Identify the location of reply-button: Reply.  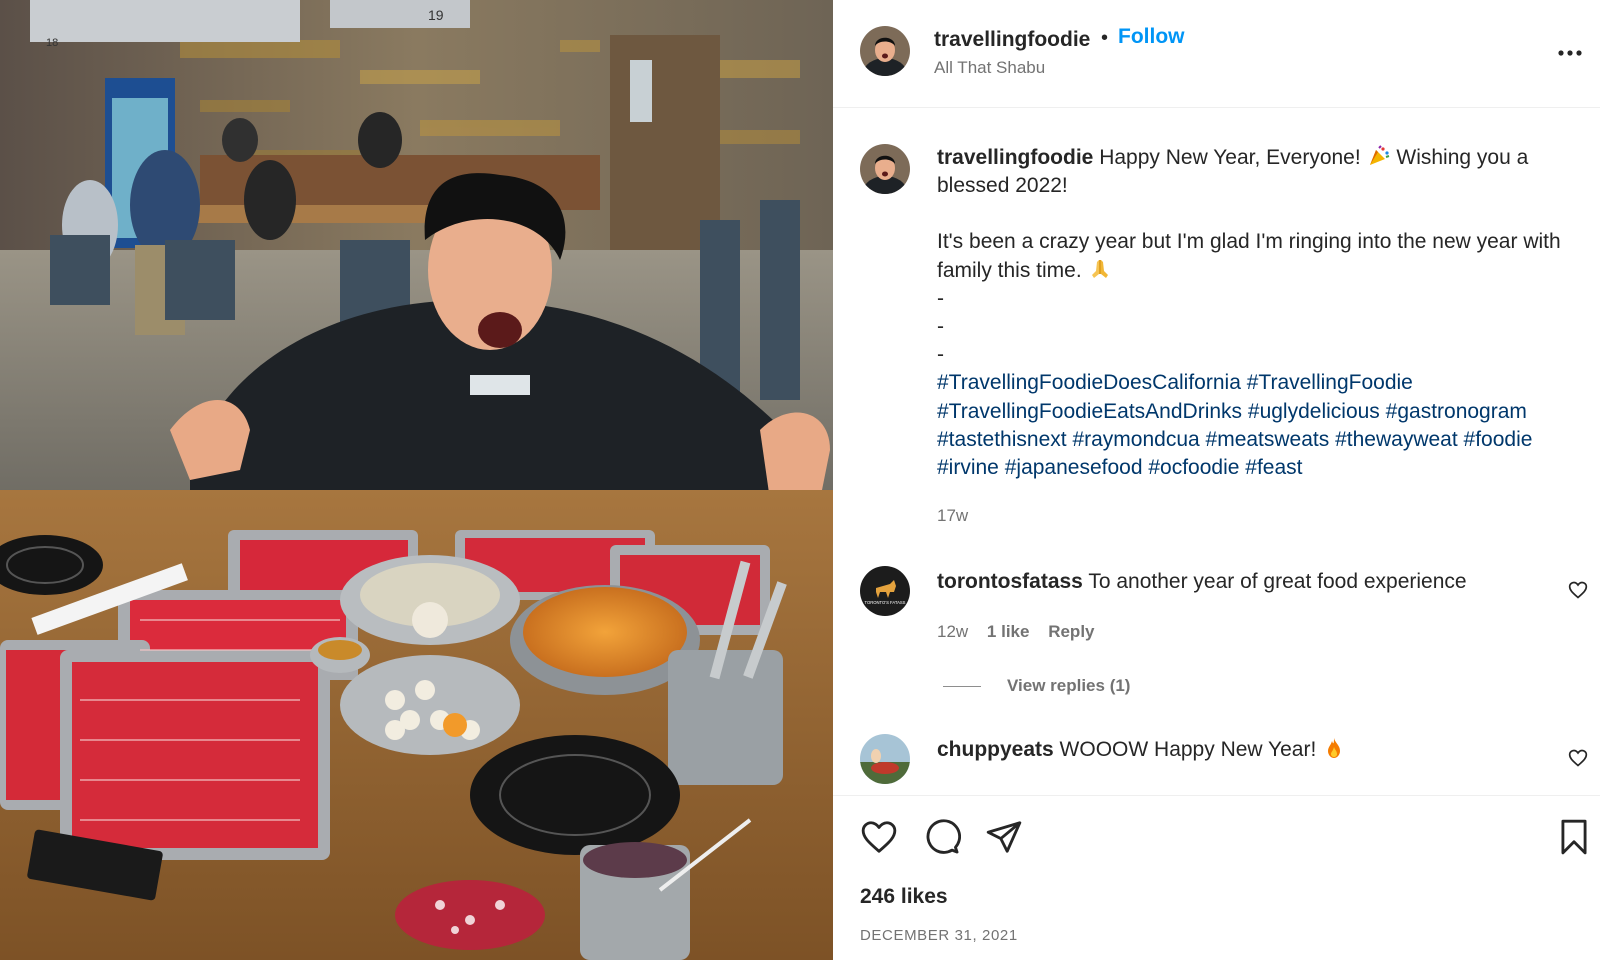
(1071, 631).